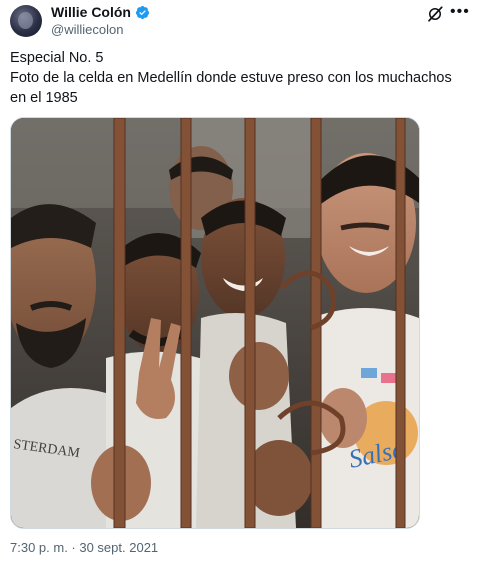  Describe the element at coordinates (84, 547) in the screenshot. I see `tweet-timestamp: 7:30 p. m. · 30 sept. 2021` at that location.